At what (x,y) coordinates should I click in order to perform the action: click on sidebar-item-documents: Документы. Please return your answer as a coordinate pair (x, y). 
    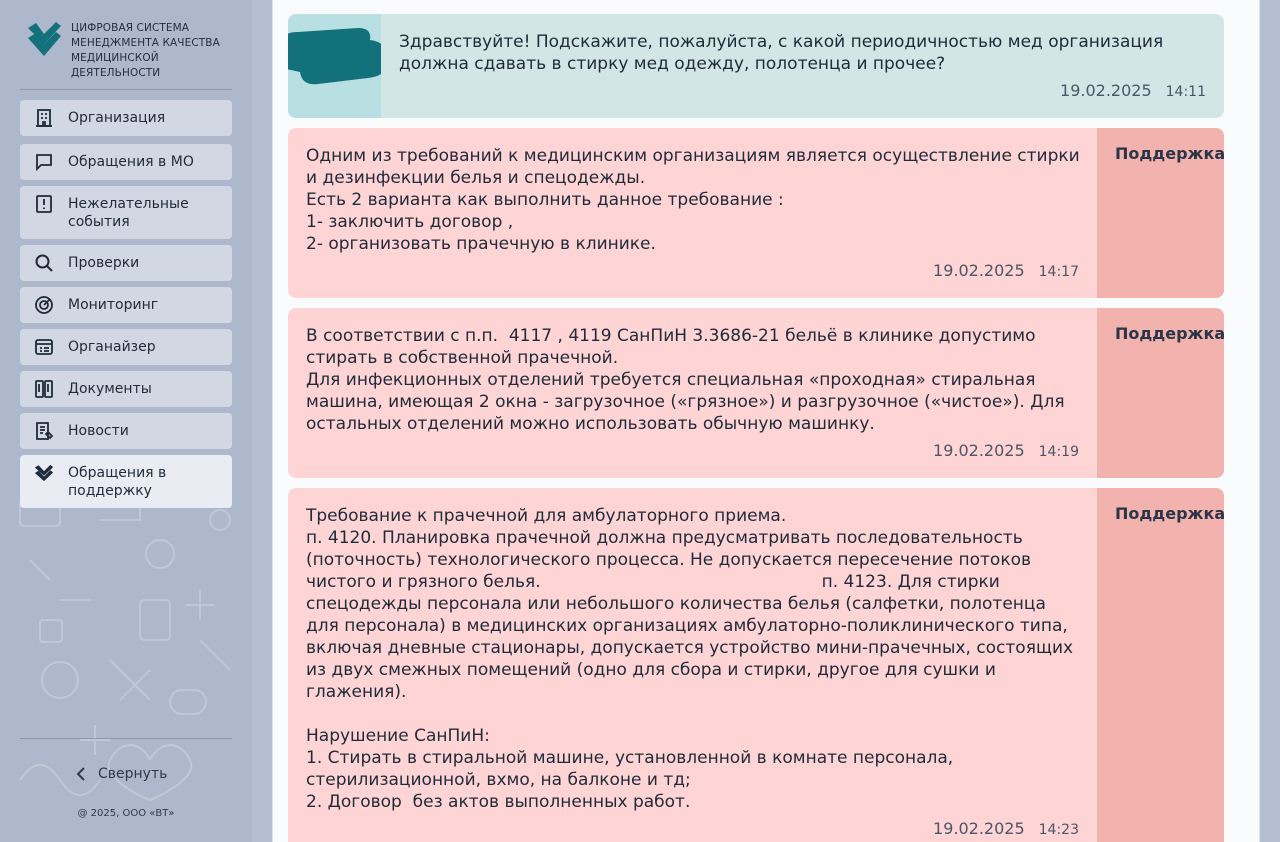
    Looking at the image, I should click on (126, 389).